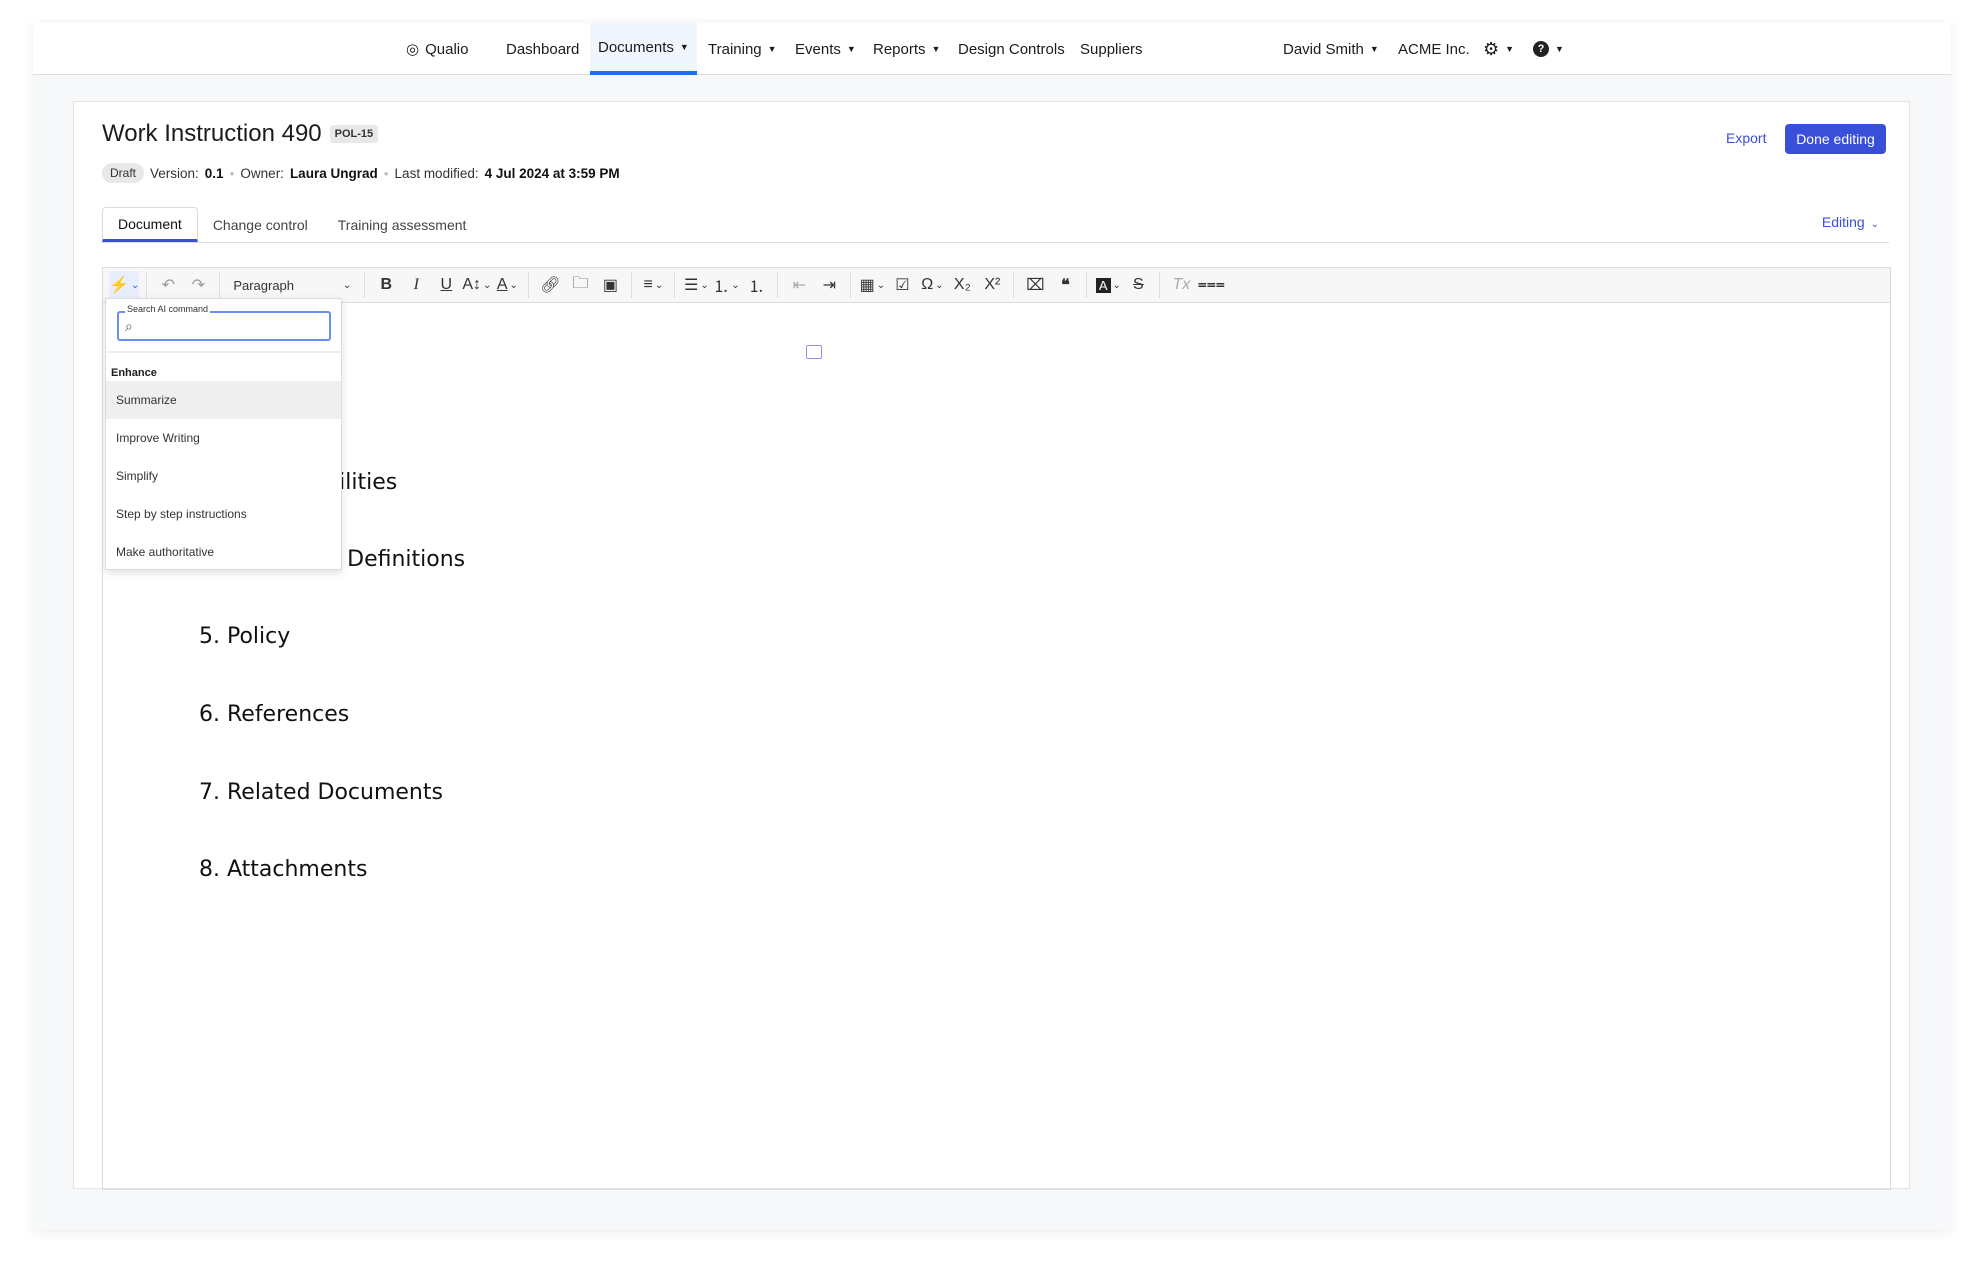  Describe the element at coordinates (223, 552) in the screenshot. I see `ai-option-make-authoritative: Make authoritative` at that location.